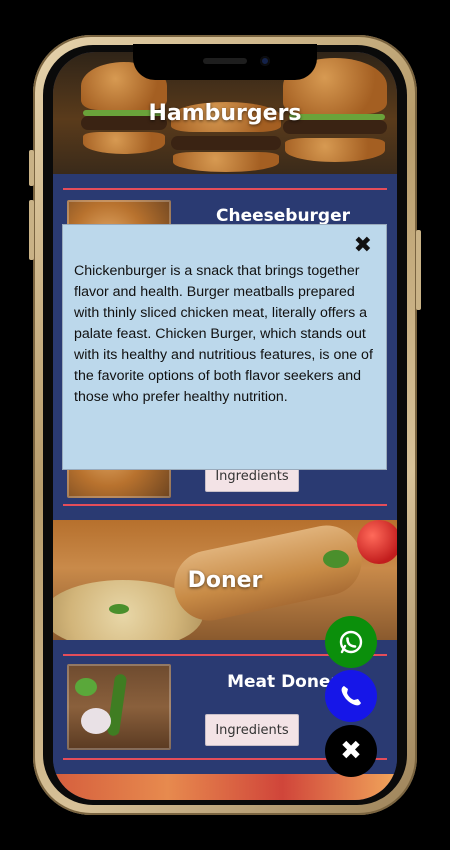  Describe the element at coordinates (119, 707) in the screenshot. I see `item-image` at that location.